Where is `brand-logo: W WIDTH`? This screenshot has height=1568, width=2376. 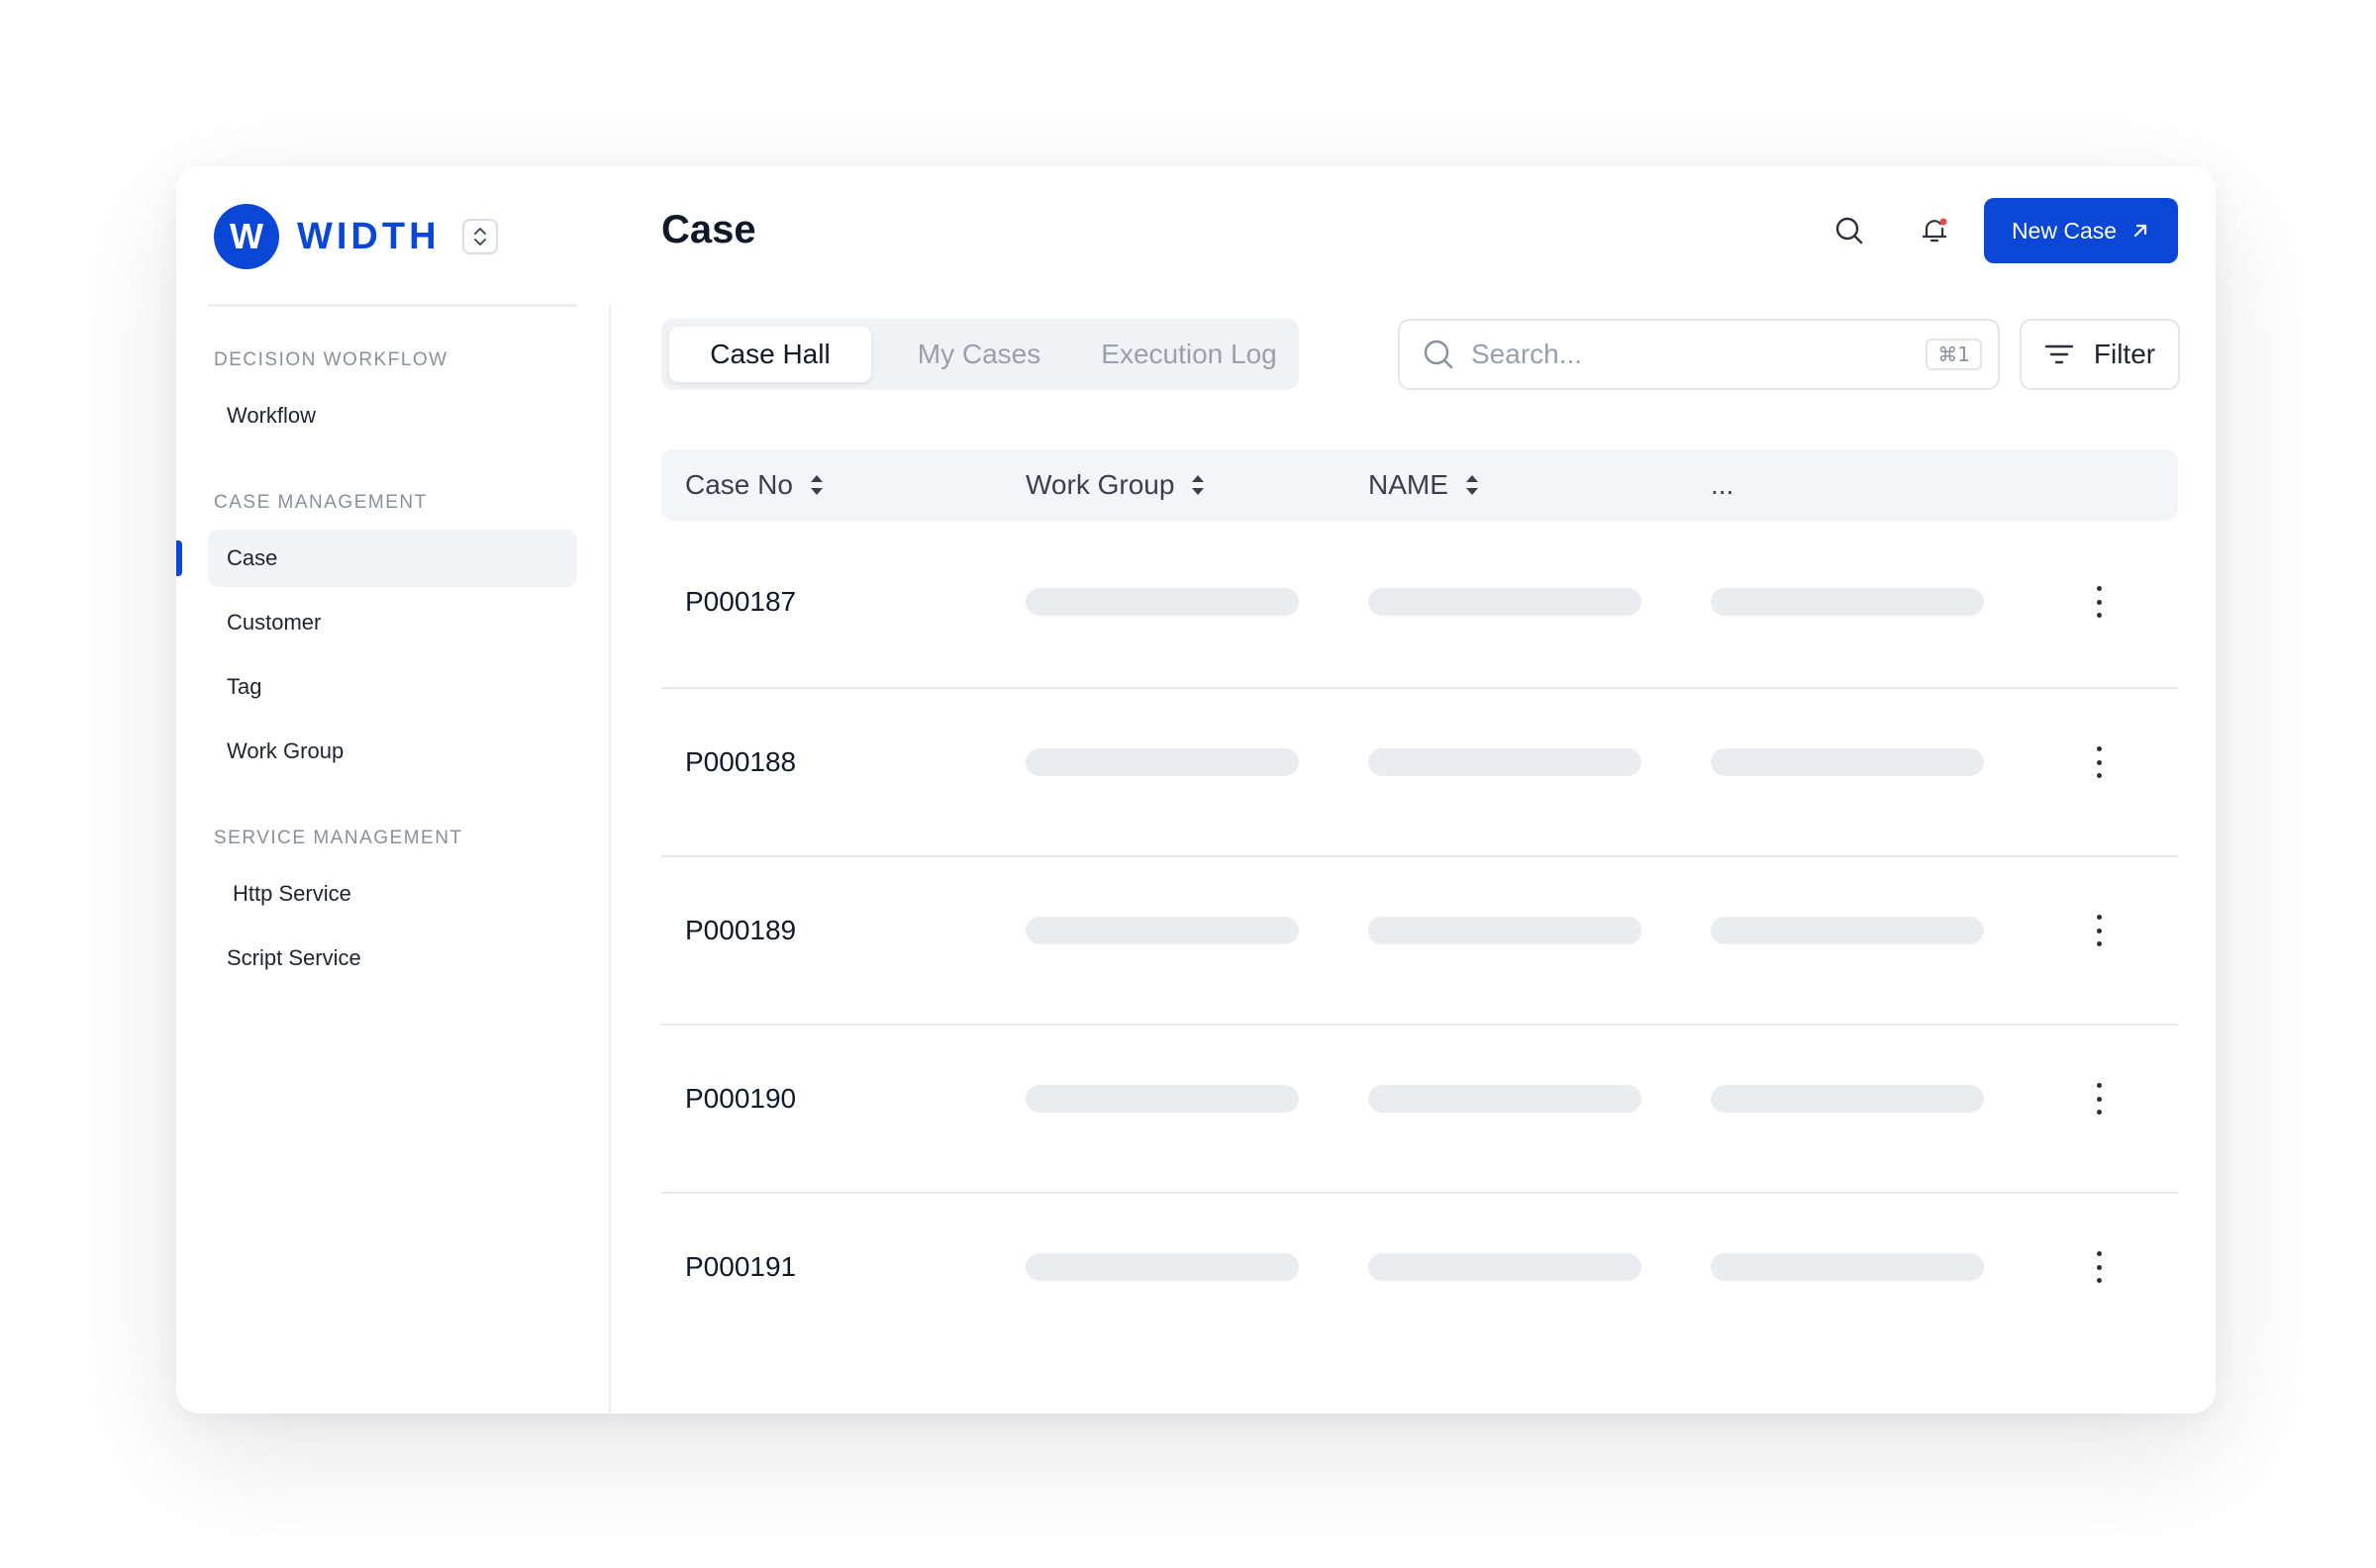
brand-logo: W WIDTH is located at coordinates (356, 236).